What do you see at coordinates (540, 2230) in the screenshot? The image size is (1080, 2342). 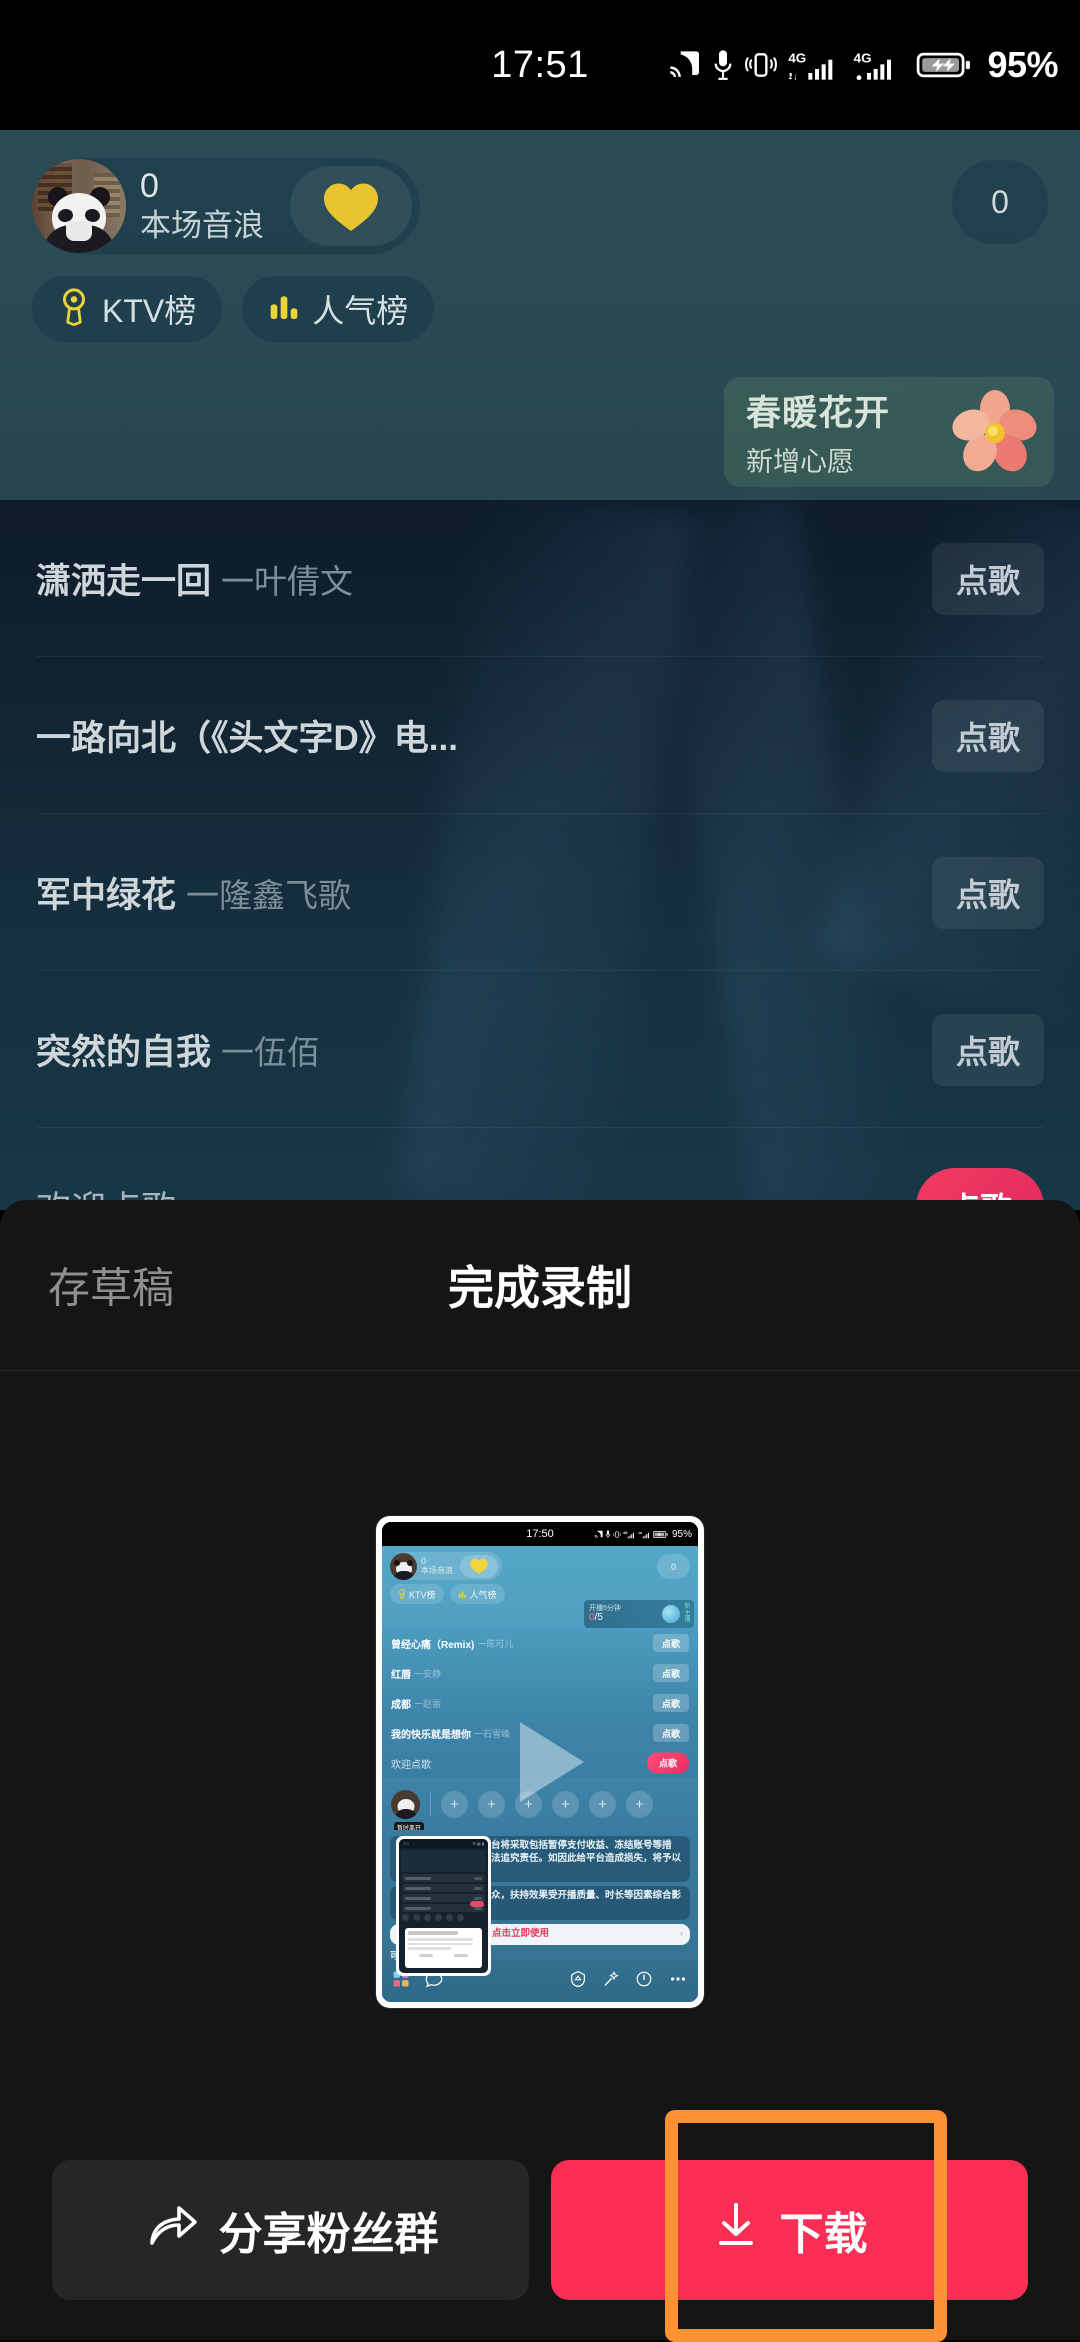 I see `sheet-action-bar: 分享粉丝群 下载` at bounding box center [540, 2230].